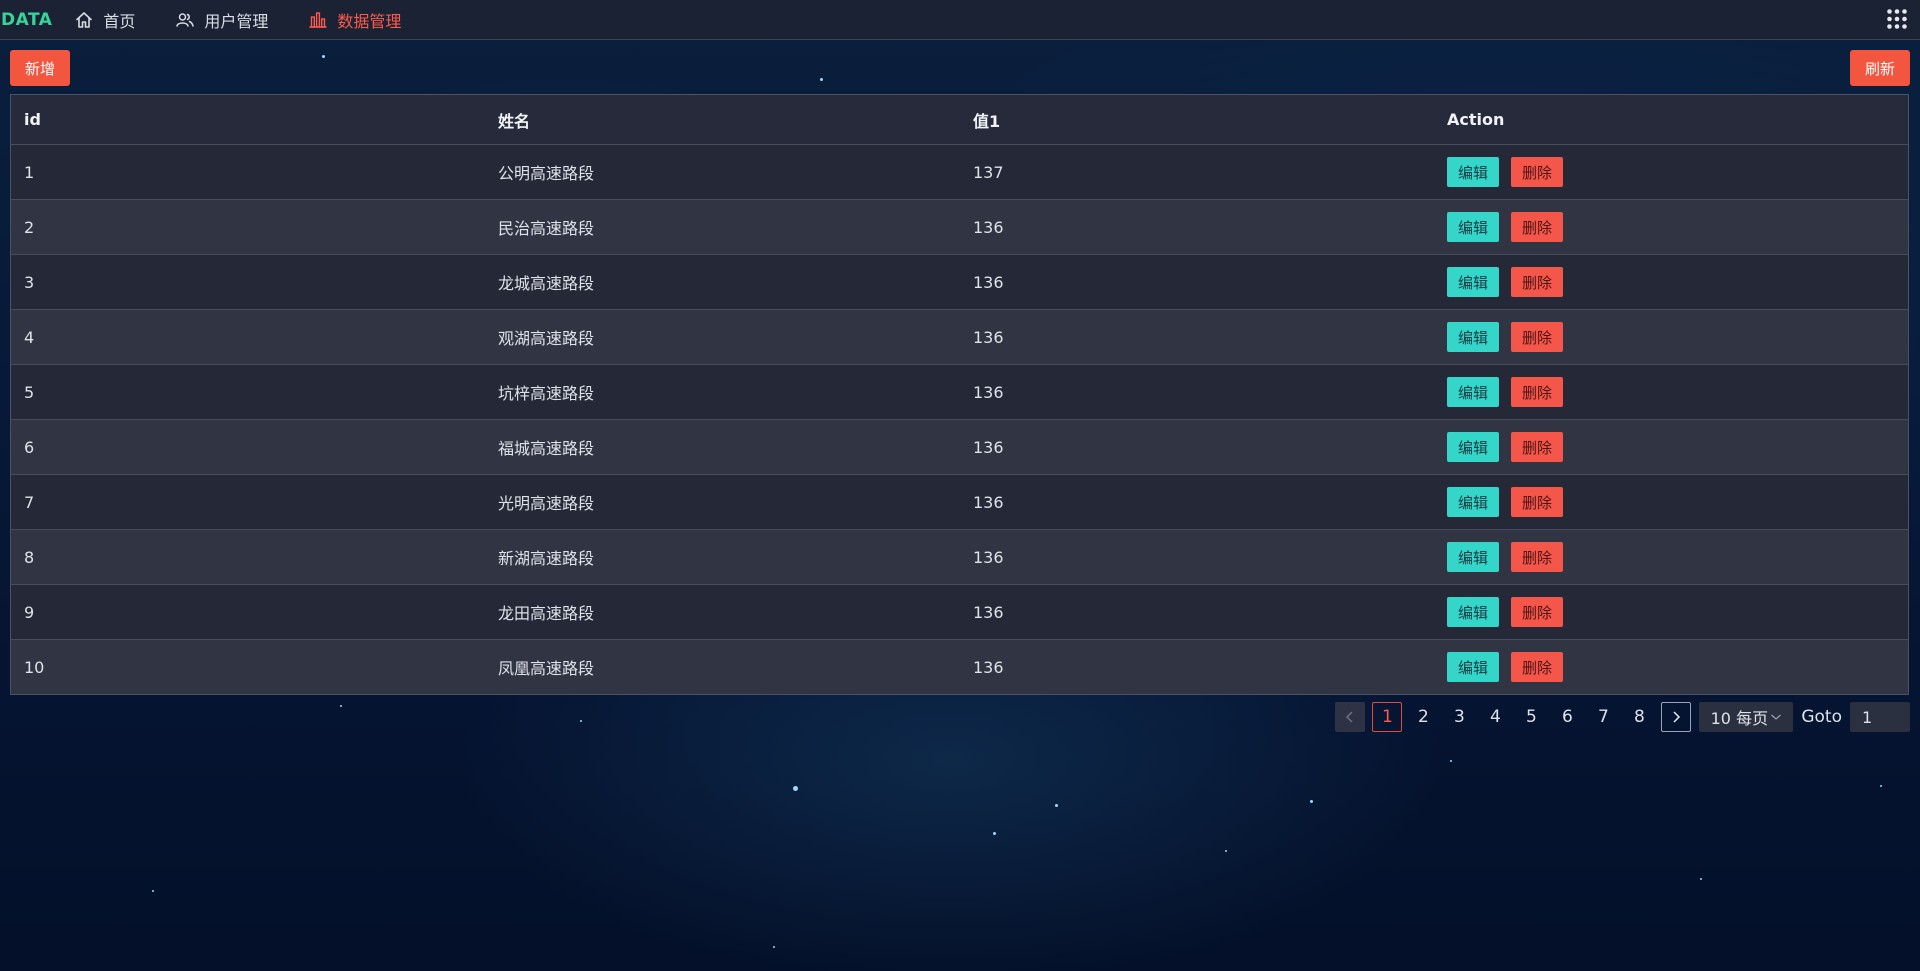 The height and width of the screenshot is (971, 1920). What do you see at coordinates (369, 21) in the screenshot?
I see `nav-item-data-label: 数据管理` at bounding box center [369, 21].